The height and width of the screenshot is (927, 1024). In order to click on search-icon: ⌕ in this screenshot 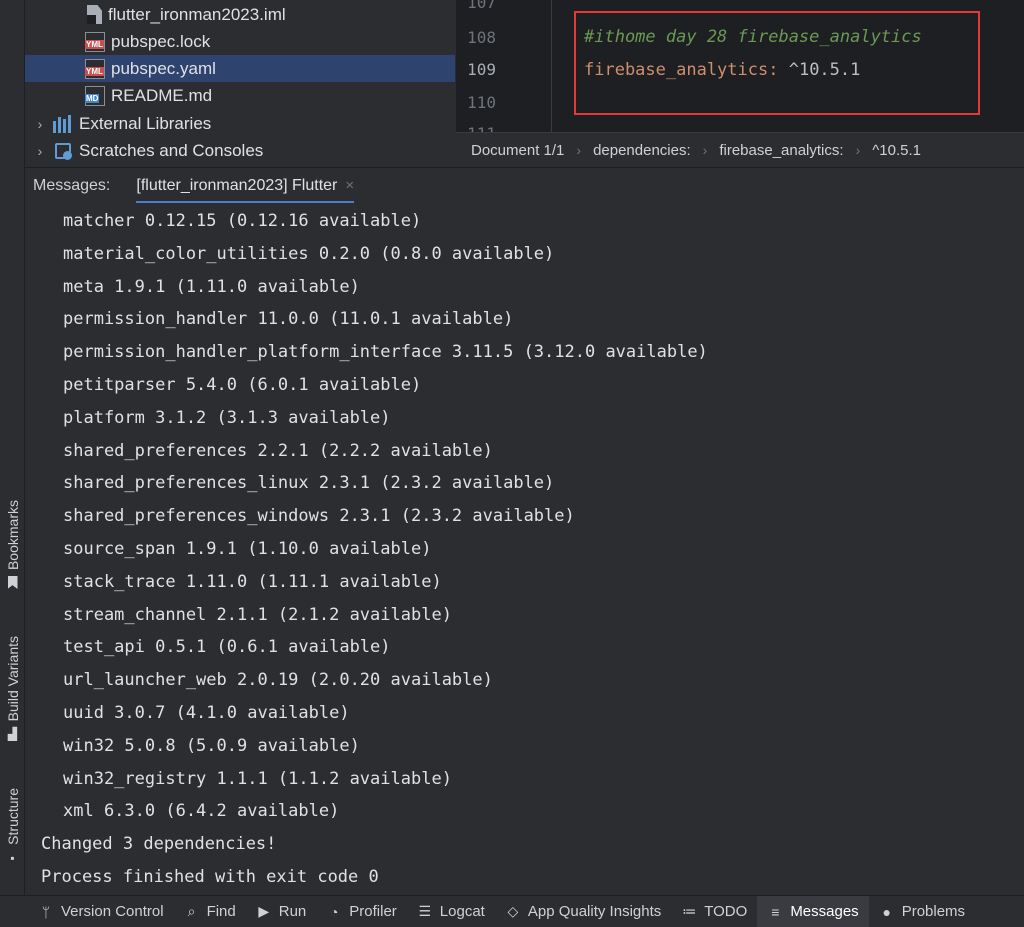, I will do `click(191, 911)`.